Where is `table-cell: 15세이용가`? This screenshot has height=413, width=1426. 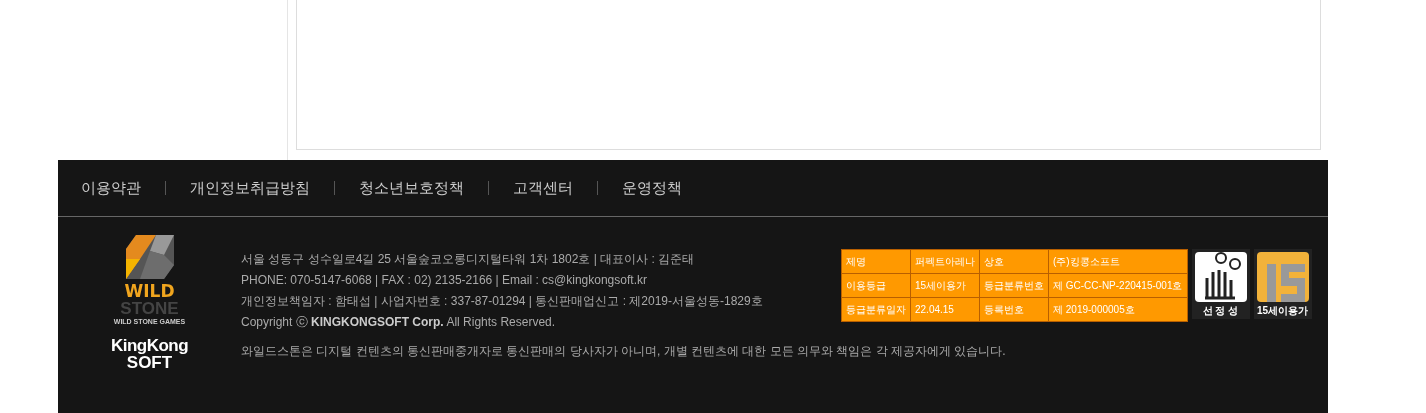 table-cell: 15세이용가 is located at coordinates (945, 285).